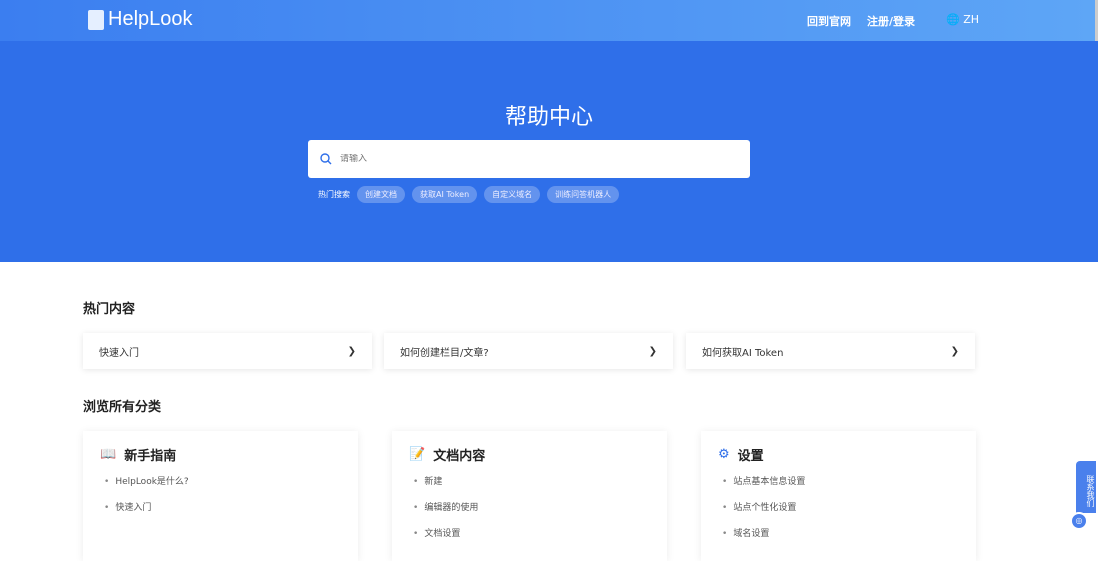  I want to click on page-title: 帮助中心, so click(548, 117).